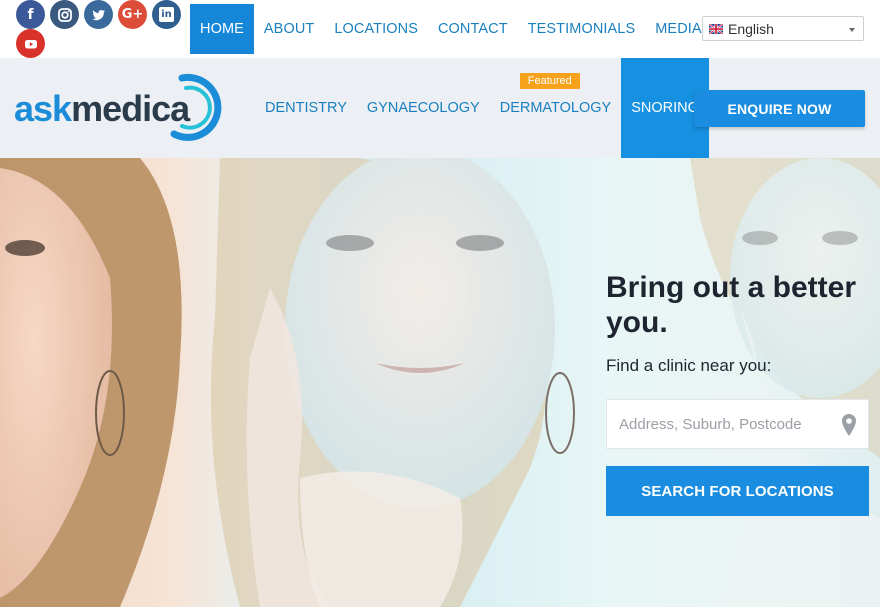 This screenshot has width=880, height=607. Describe the element at coordinates (222, 29) in the screenshot. I see `topnav-home: HOME` at that location.